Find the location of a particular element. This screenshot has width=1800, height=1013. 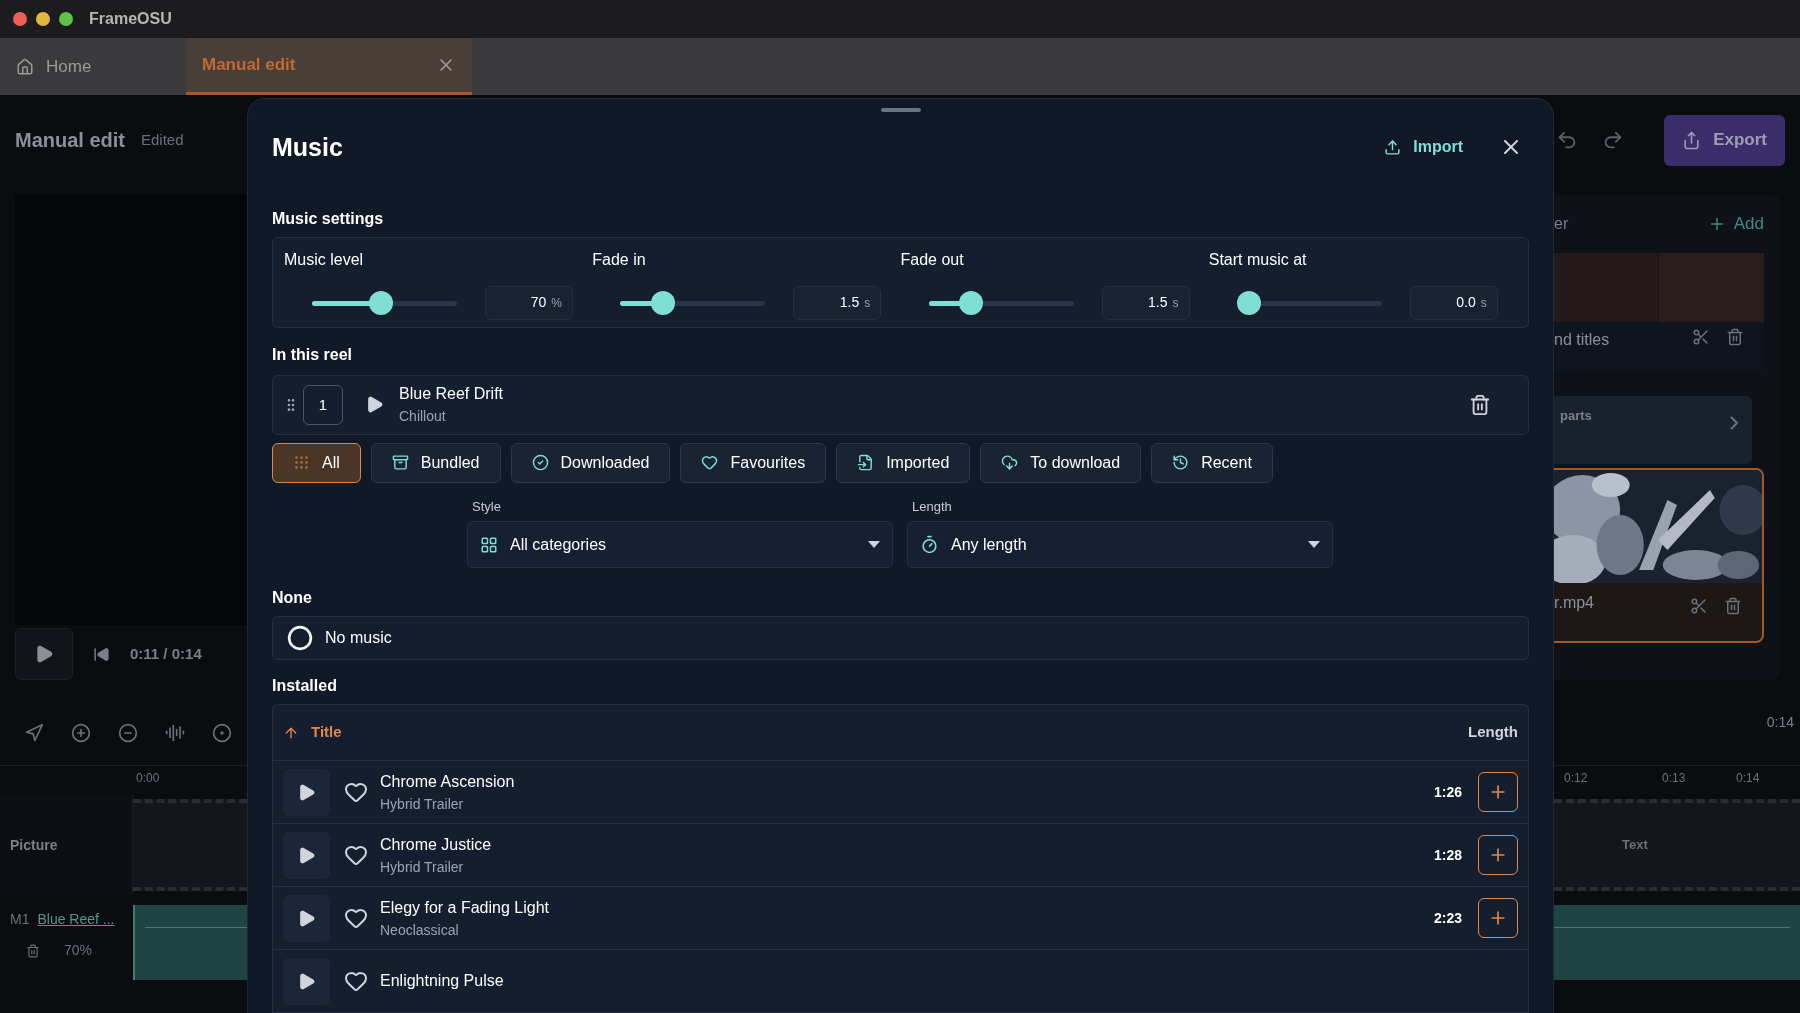

filter-chip: Recent is located at coordinates (1212, 462).